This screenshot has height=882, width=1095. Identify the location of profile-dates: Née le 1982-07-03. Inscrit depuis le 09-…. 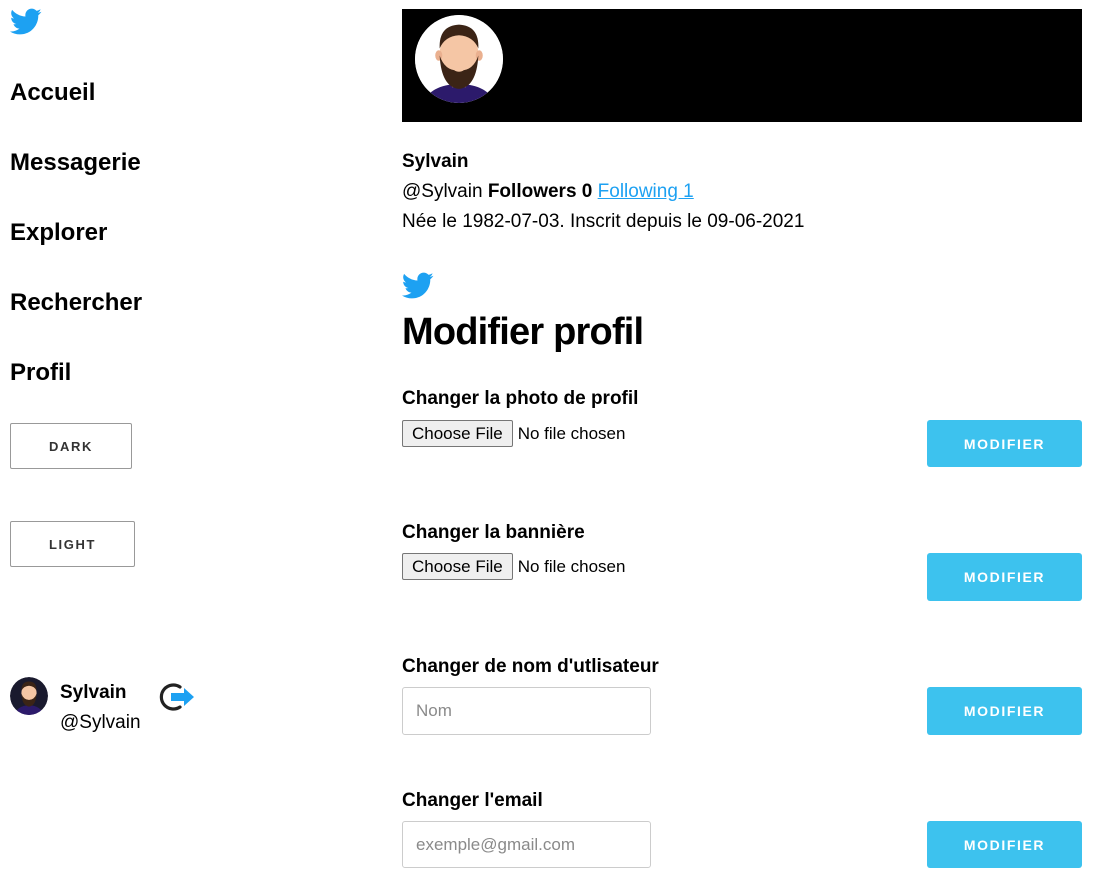
(603, 221).